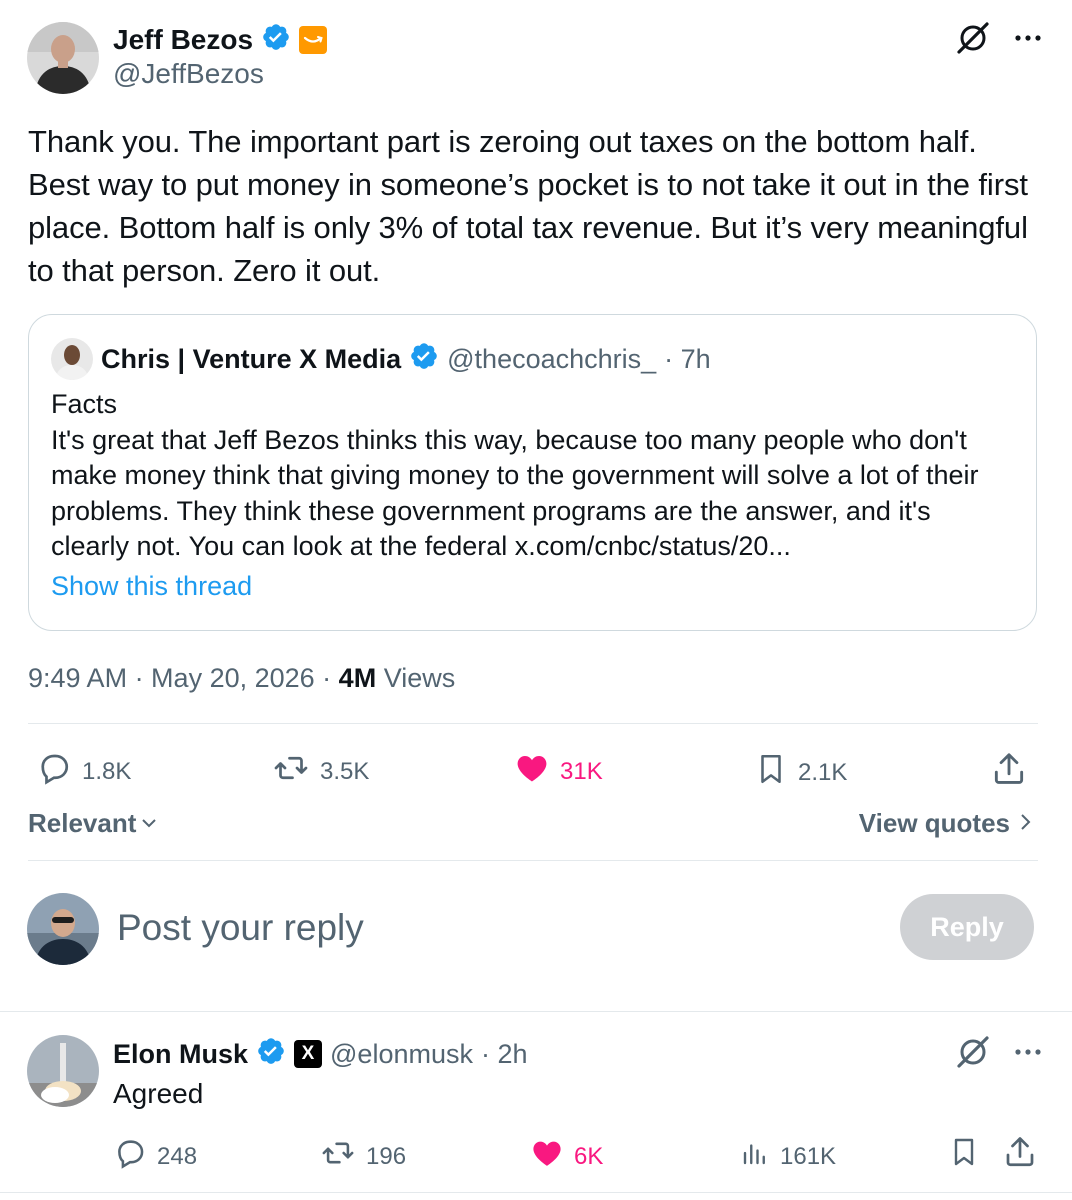  Describe the element at coordinates (416, 678) in the screenshot. I see `views-label: Views` at that location.